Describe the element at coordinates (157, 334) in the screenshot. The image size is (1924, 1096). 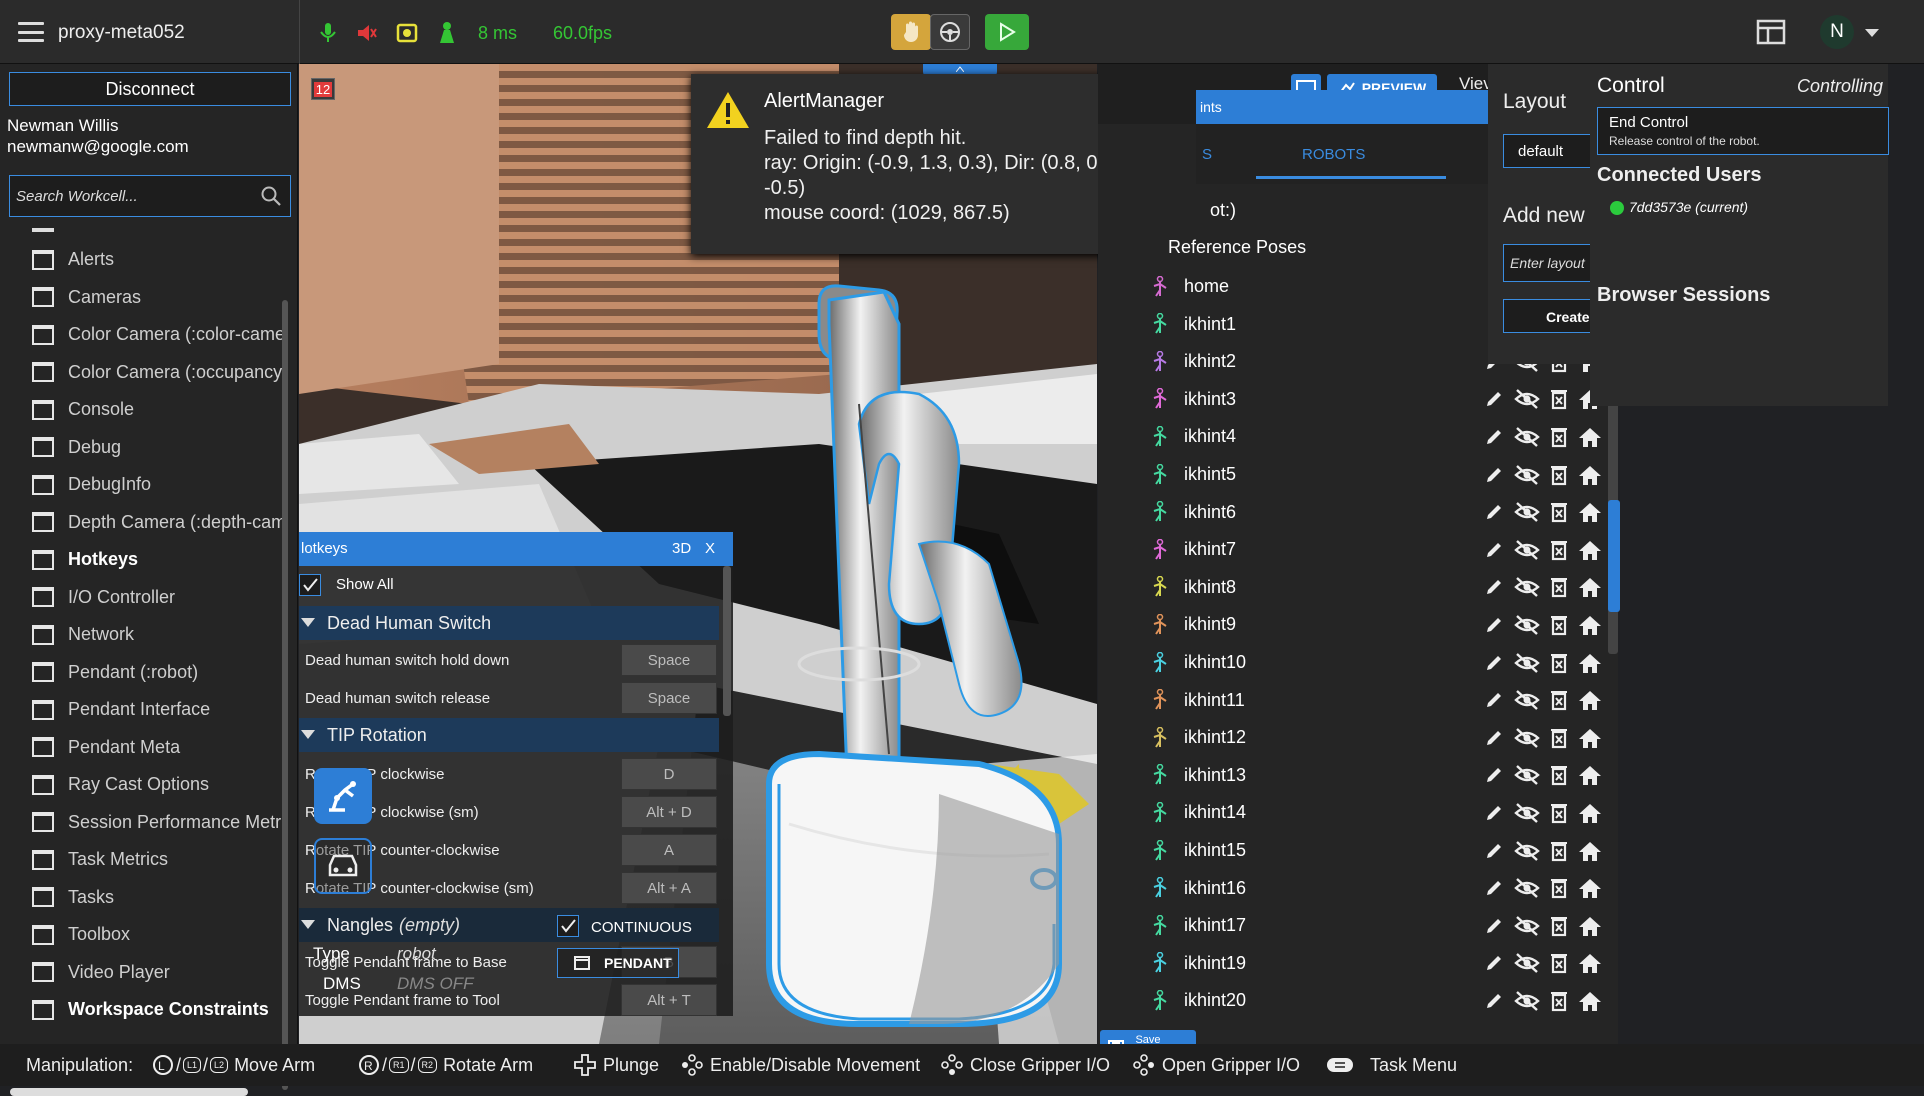
I see `sidebar-item-color-camera-color-came: Color Camera (:color-came` at that location.